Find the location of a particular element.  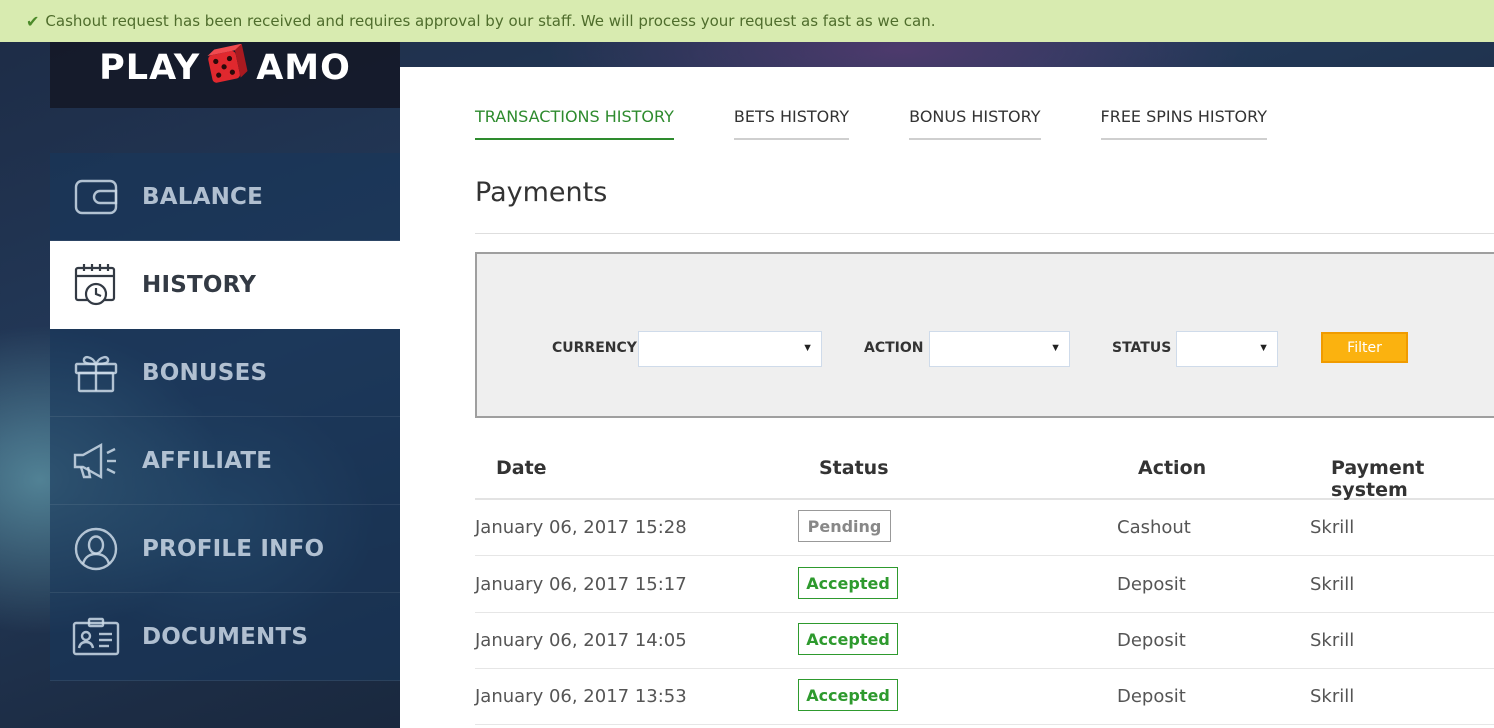

sidebar-item-bonuses: BONUSES is located at coordinates (225, 373).